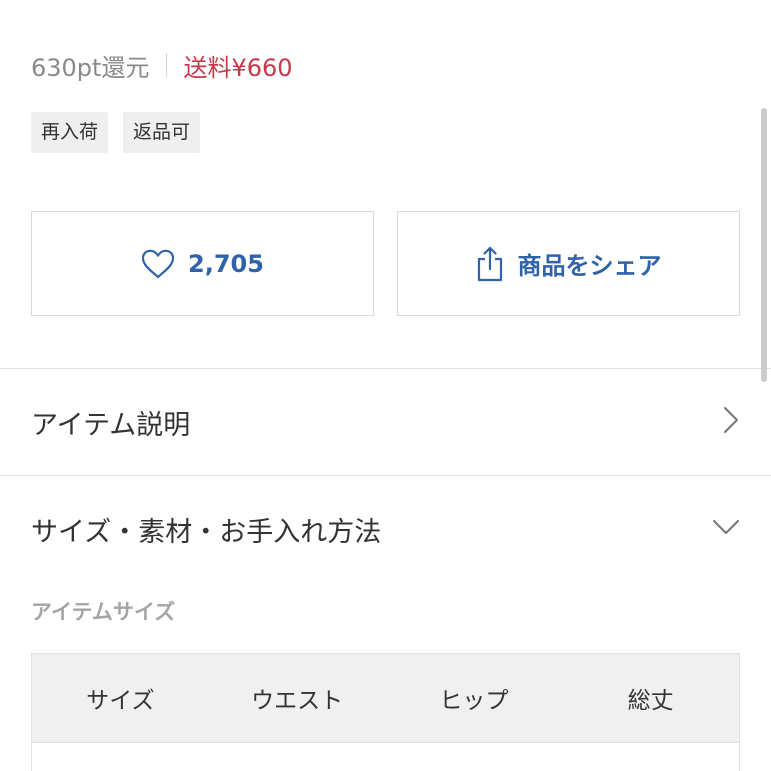  What do you see at coordinates (297, 701) in the screenshot?
I see `column-header-waist: ウエスト` at bounding box center [297, 701].